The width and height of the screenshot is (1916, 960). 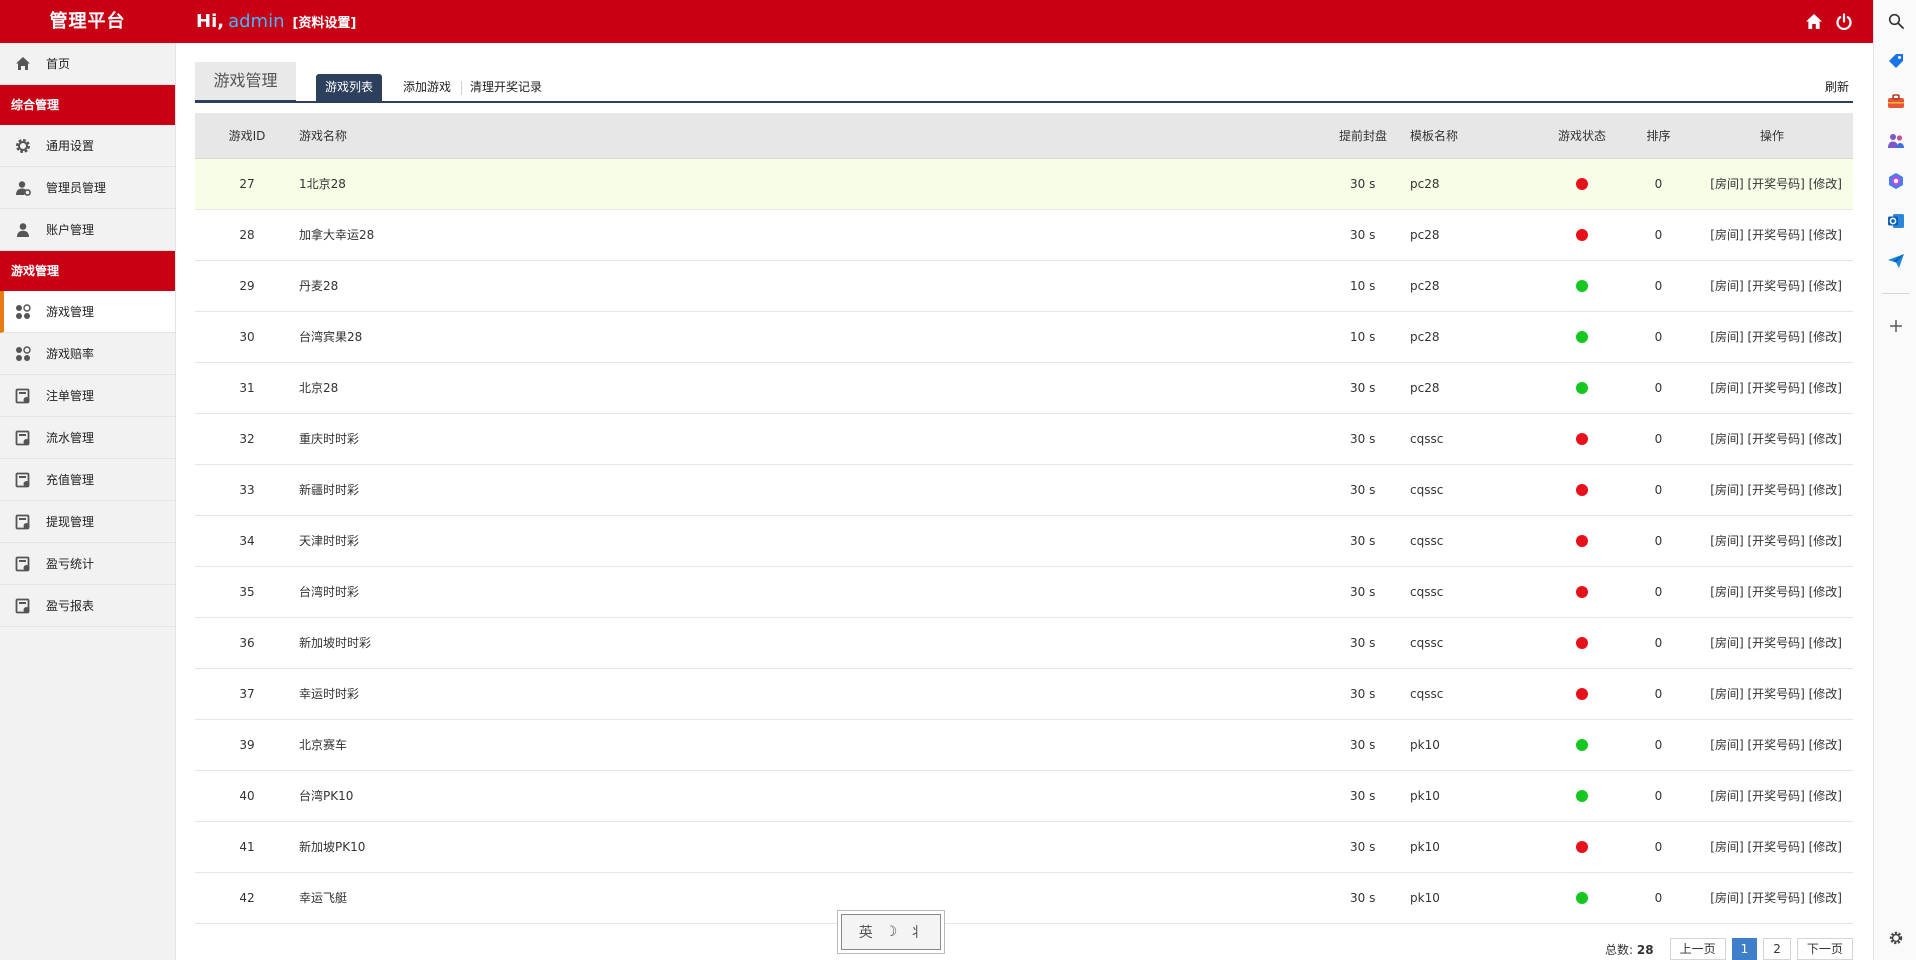 What do you see at coordinates (1744, 949) in the screenshot?
I see `page-1-button: 1` at bounding box center [1744, 949].